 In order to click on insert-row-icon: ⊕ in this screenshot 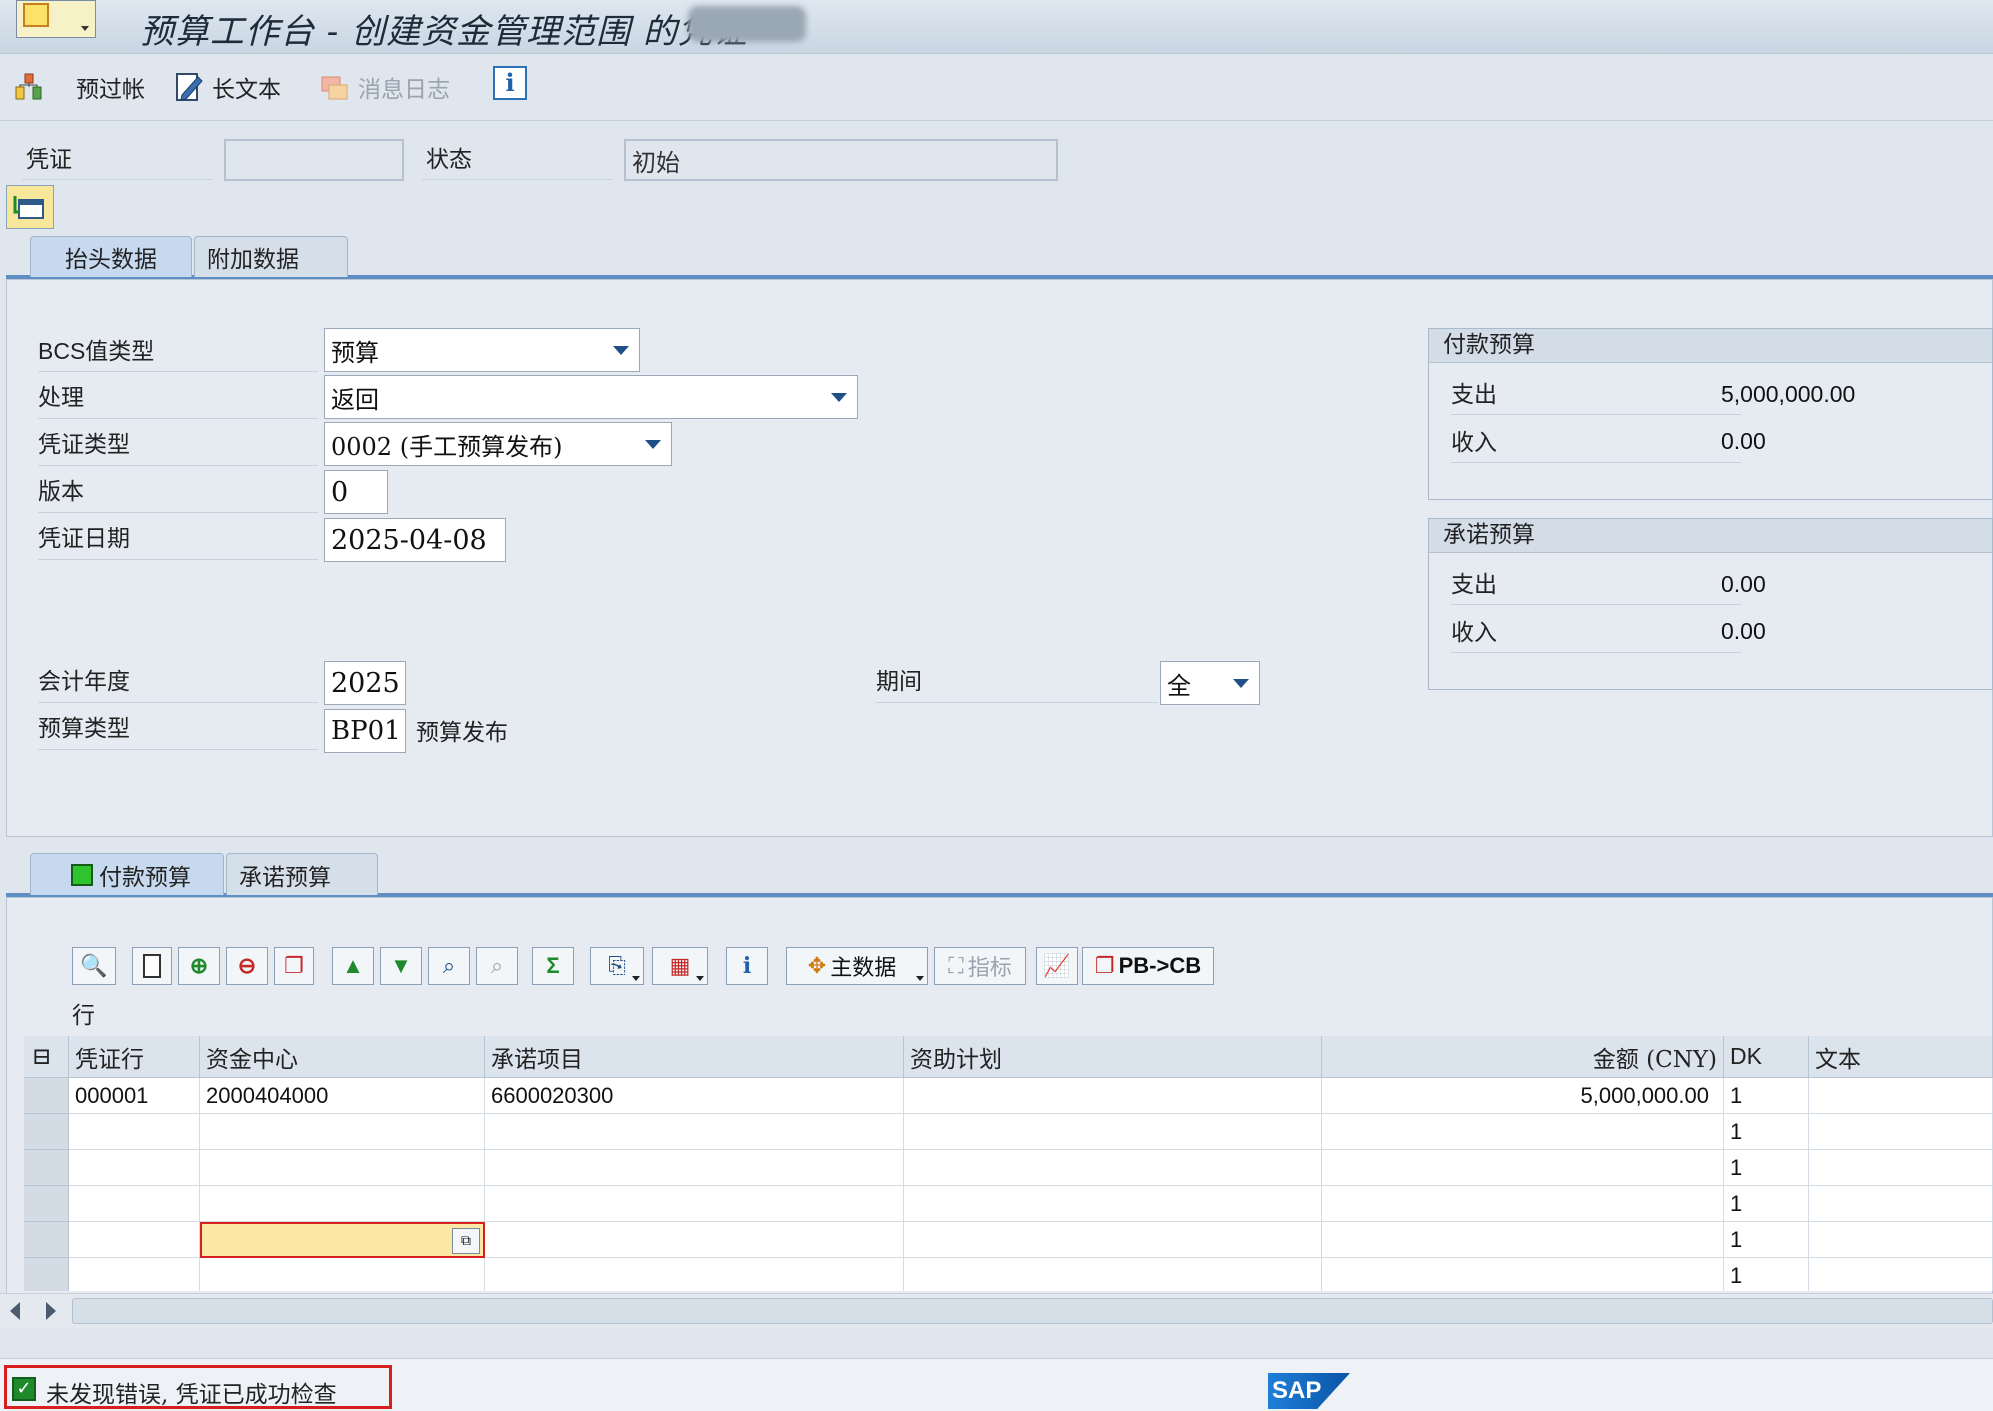, I will do `click(199, 965)`.